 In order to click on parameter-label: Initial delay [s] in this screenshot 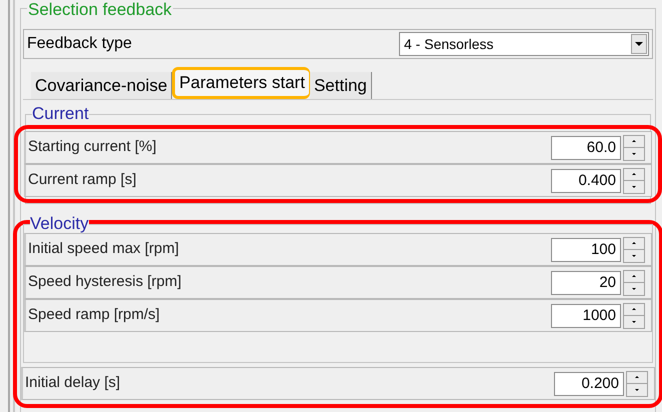, I will do `click(72, 383)`.